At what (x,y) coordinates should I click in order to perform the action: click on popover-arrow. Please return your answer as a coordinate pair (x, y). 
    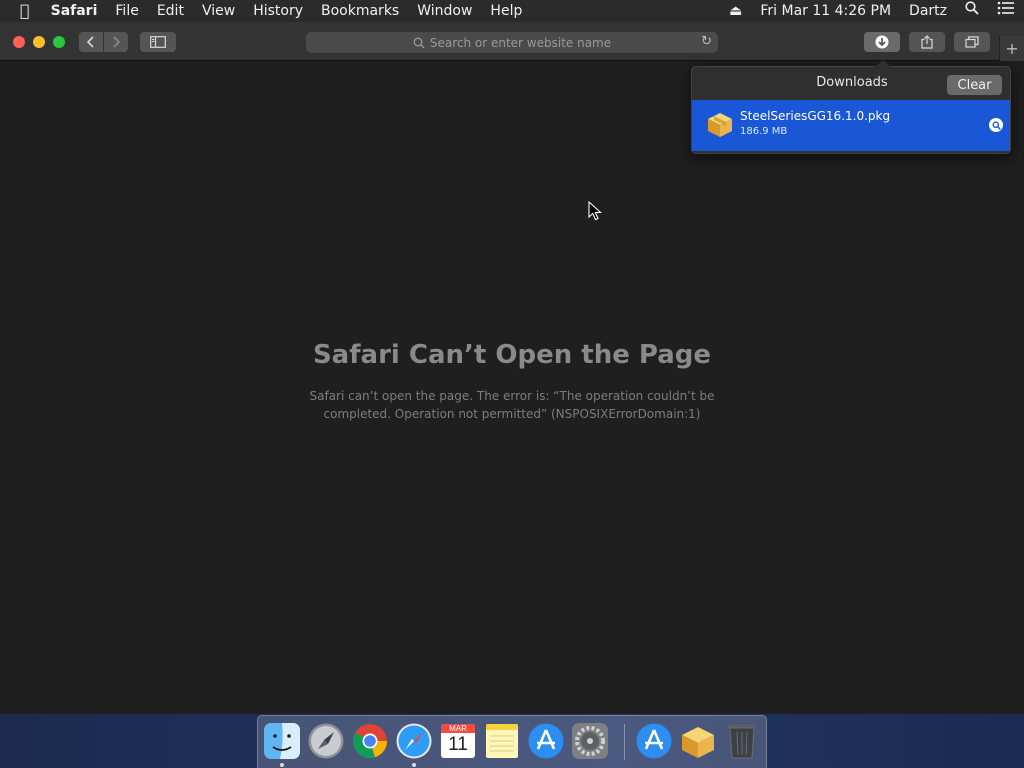
    Looking at the image, I should click on (883, 63).